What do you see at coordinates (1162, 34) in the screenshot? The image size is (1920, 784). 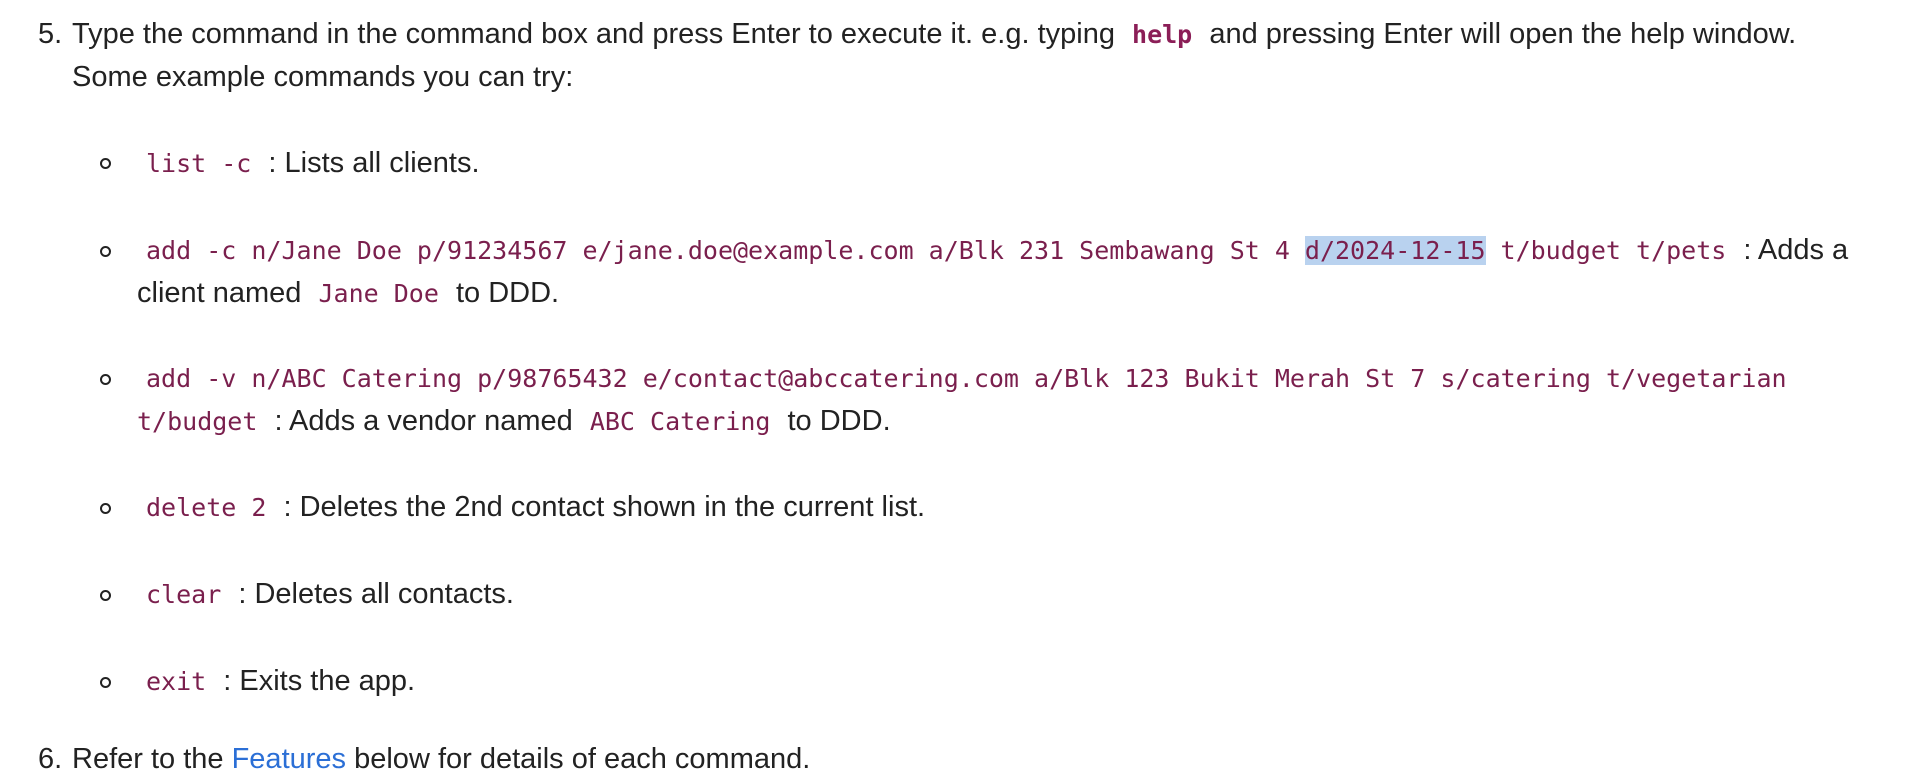 I see `help-command-code: help` at bounding box center [1162, 34].